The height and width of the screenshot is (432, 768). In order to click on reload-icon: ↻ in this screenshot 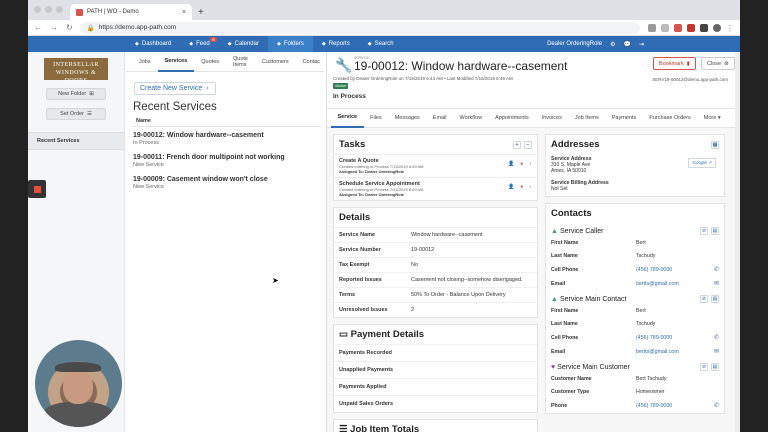, I will do `click(69, 27)`.